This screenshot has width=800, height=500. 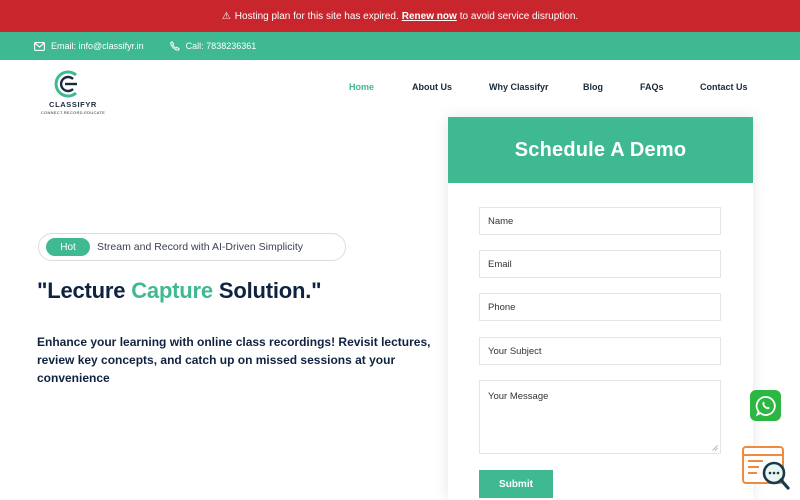 I want to click on message-field: Your Message, so click(x=600, y=417).